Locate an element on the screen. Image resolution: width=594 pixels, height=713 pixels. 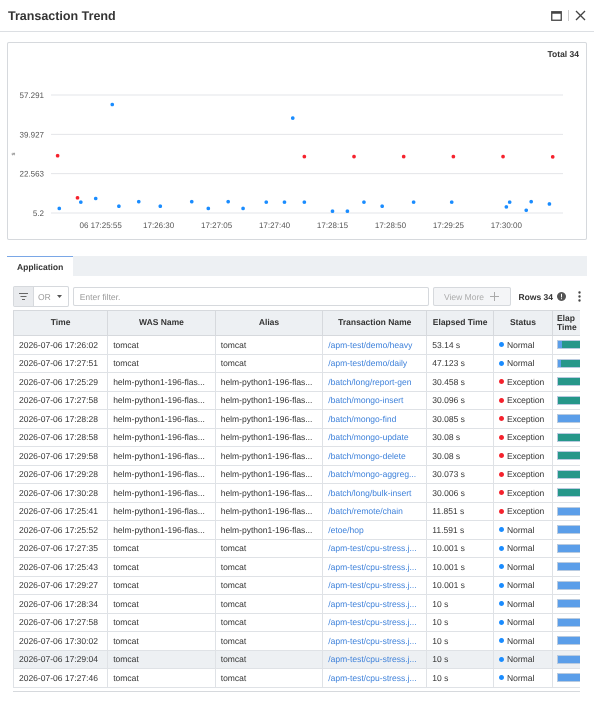
filter-button is located at coordinates (24, 296).